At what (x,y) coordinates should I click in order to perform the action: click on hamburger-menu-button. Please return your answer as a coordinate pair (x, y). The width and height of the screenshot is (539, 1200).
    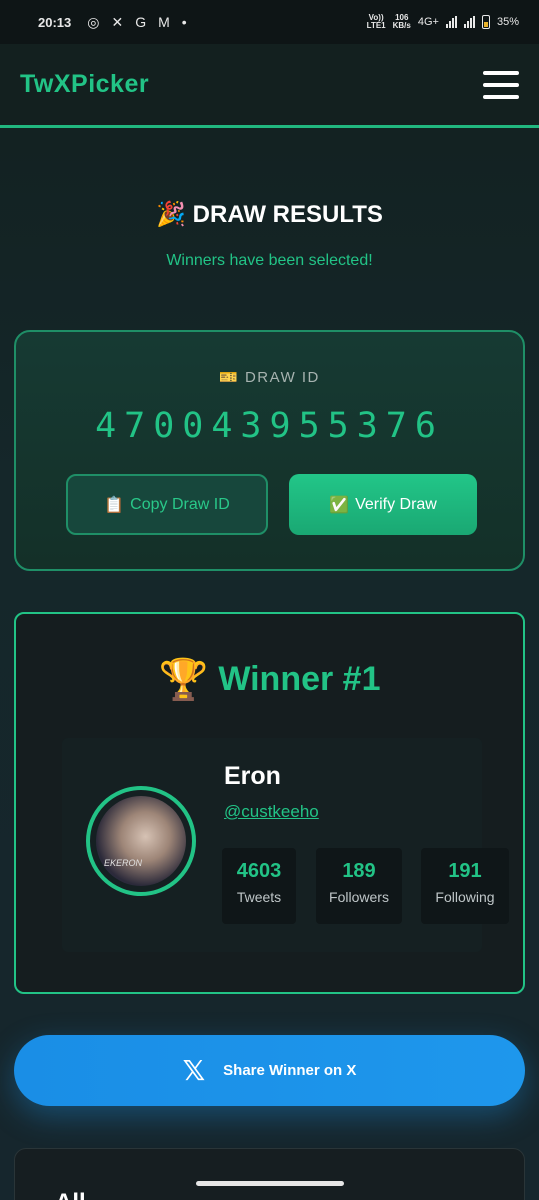
    Looking at the image, I should click on (501, 84).